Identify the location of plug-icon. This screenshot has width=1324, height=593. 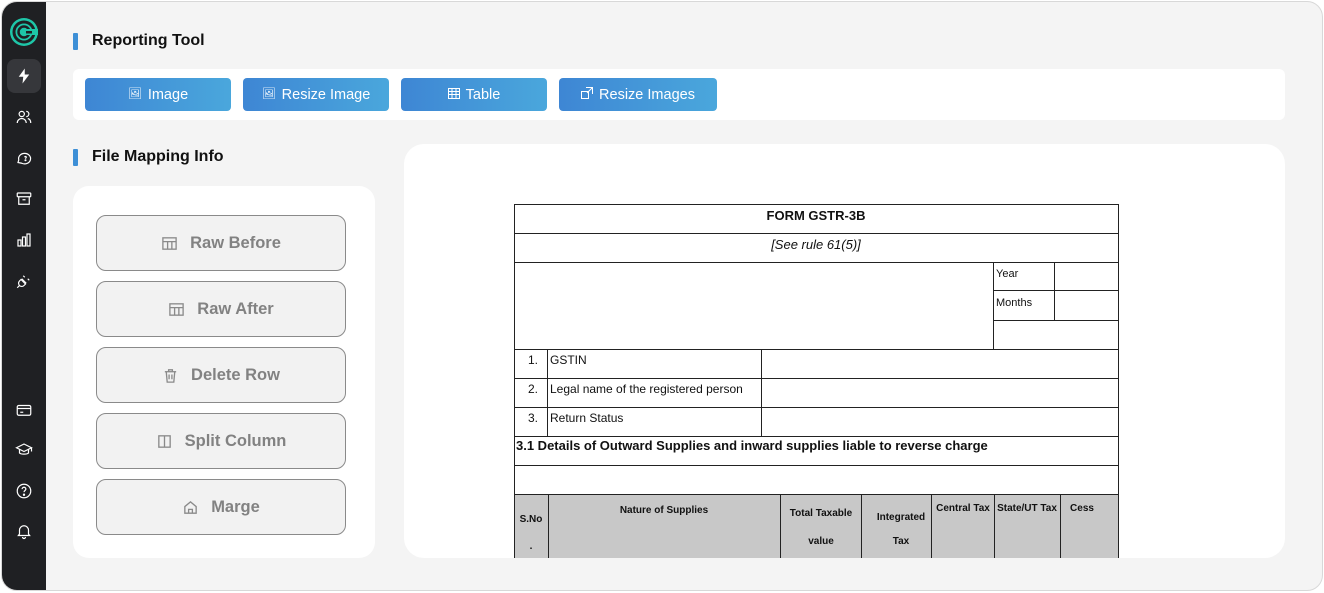
(23, 282).